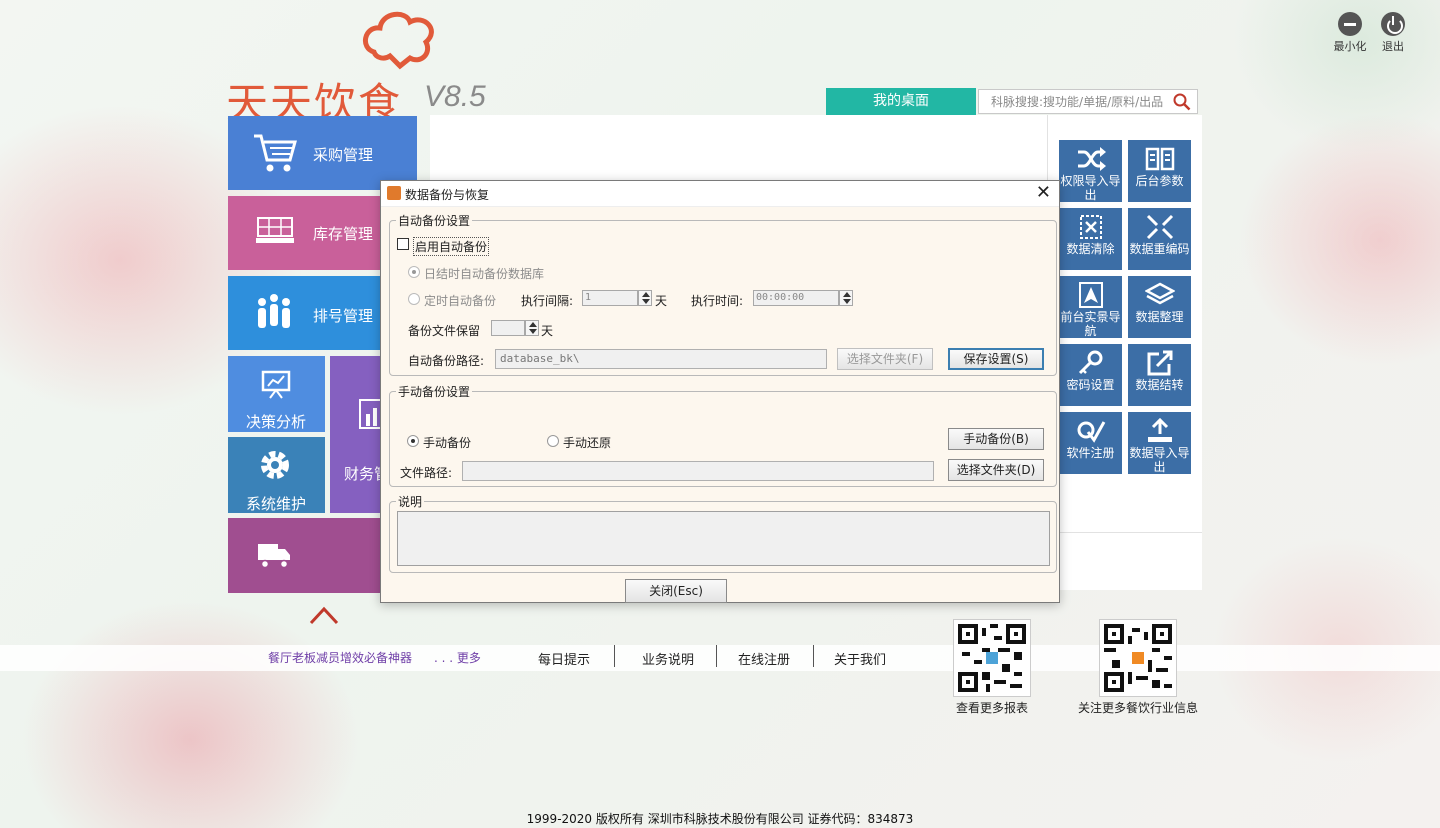 This screenshot has height=828, width=1440. Describe the element at coordinates (413, 441) in the screenshot. I see `radio-manual-backup` at that location.